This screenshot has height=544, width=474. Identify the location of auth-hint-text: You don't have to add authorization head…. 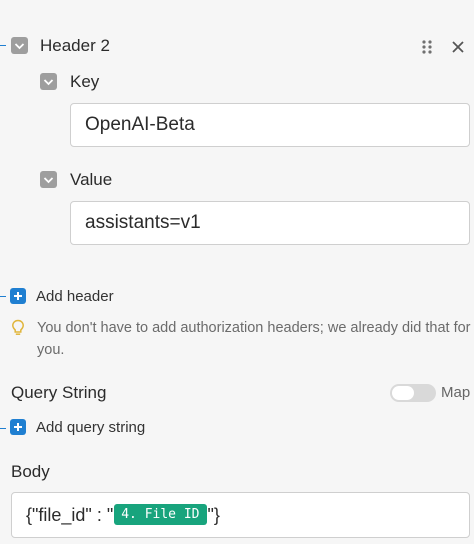
(254, 339).